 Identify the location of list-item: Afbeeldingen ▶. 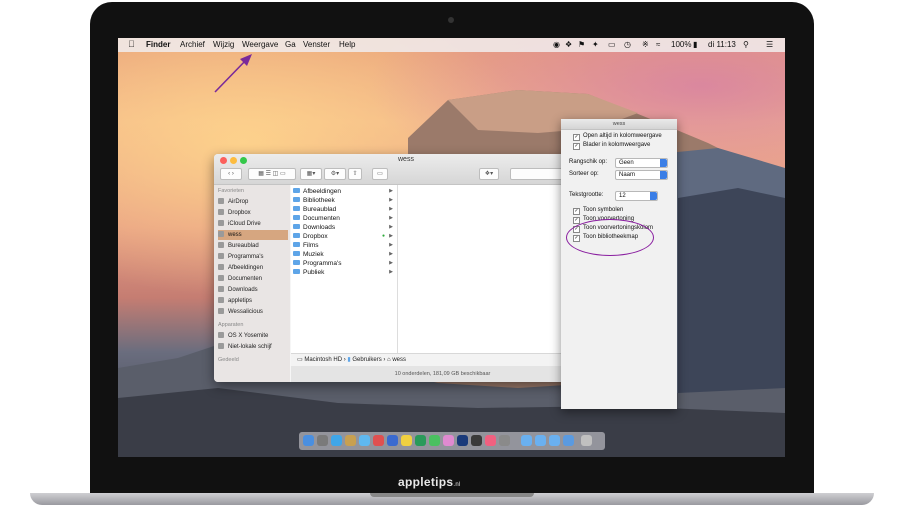
(344, 191).